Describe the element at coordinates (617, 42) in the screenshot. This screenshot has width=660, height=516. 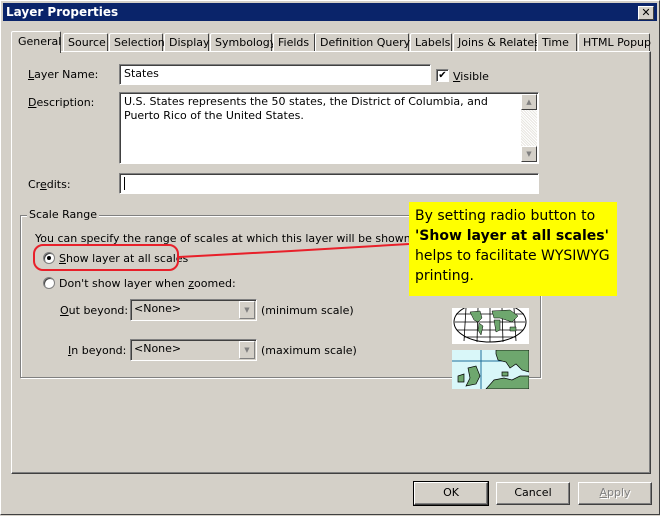
I see `tab-label: HTML Popup` at that location.